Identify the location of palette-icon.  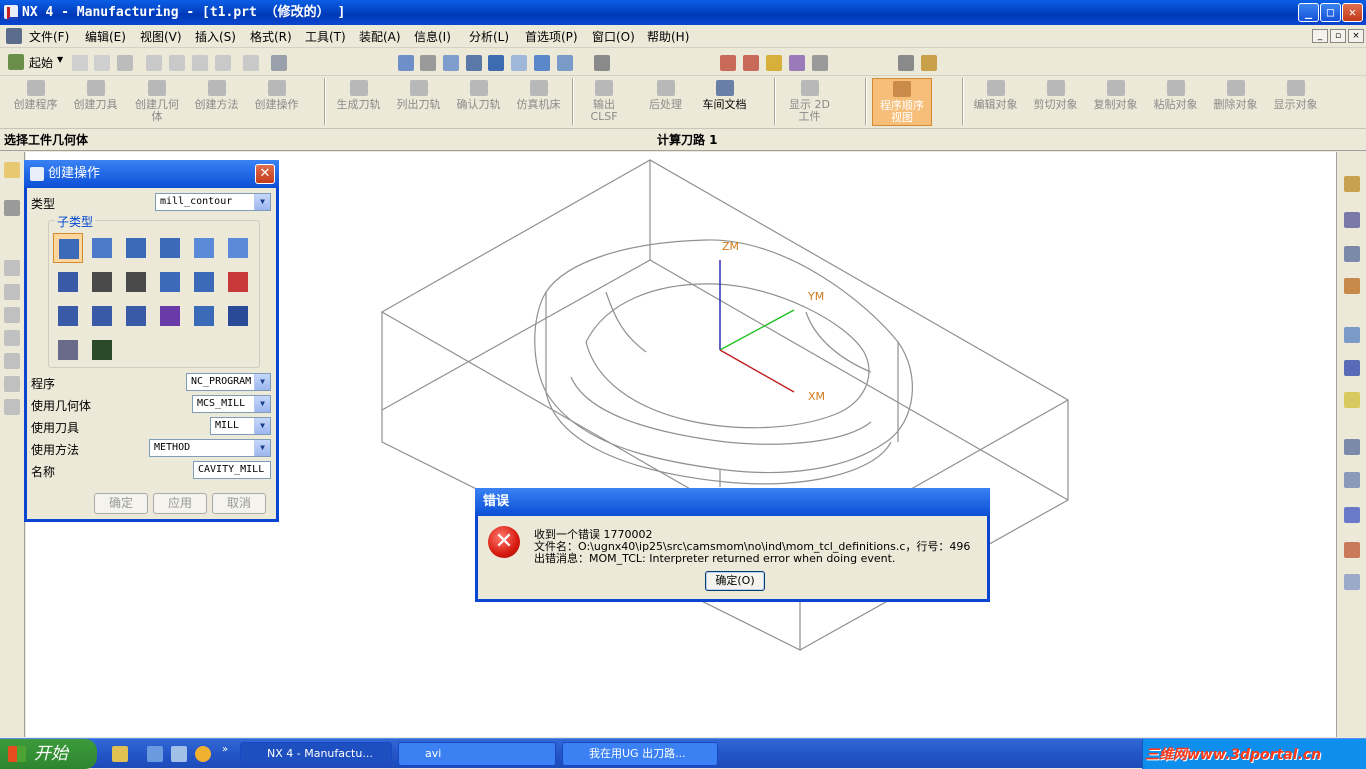
(1352, 480).